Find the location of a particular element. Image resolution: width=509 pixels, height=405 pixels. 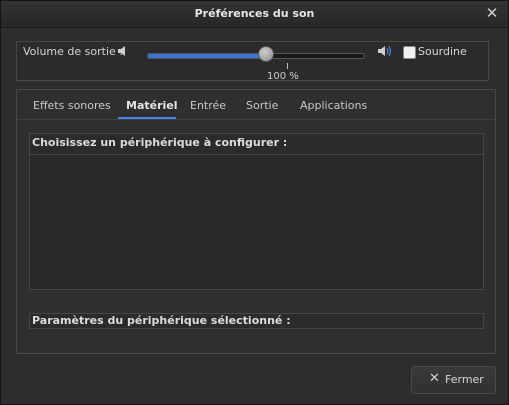

volume-slider-handle is located at coordinates (265, 54).